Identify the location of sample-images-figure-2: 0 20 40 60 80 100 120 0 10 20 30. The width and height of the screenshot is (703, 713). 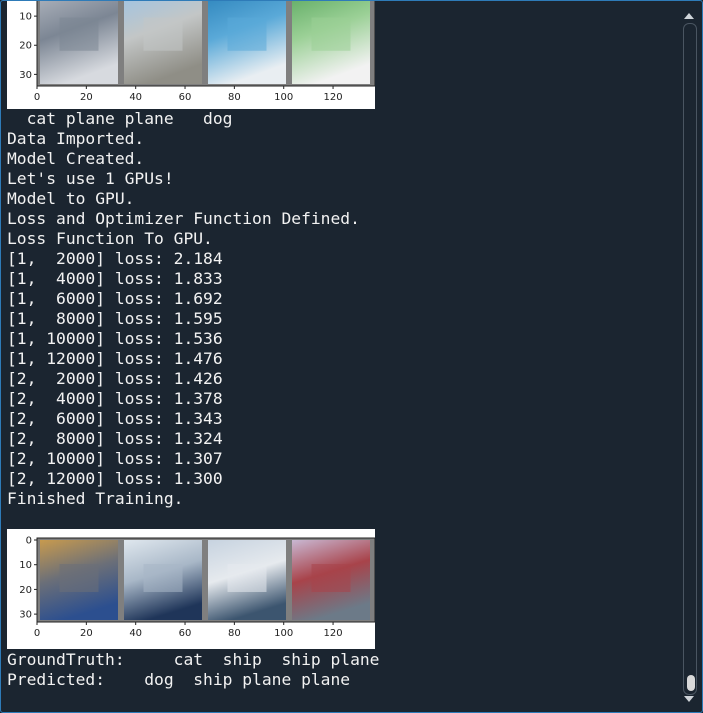
(191, 589).